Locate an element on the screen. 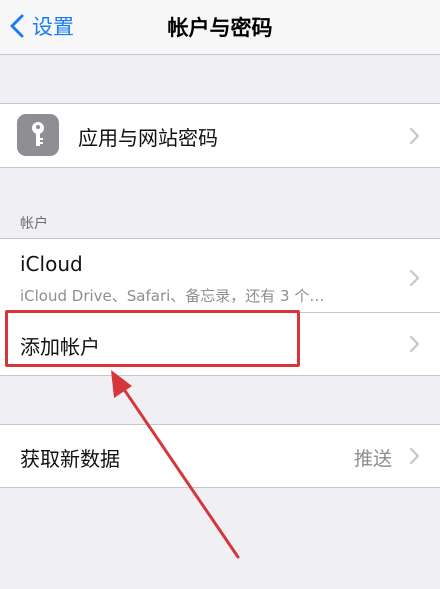 The width and height of the screenshot is (440, 589). row-app-website-passwords: 应用与网站密码 is located at coordinates (220, 135).